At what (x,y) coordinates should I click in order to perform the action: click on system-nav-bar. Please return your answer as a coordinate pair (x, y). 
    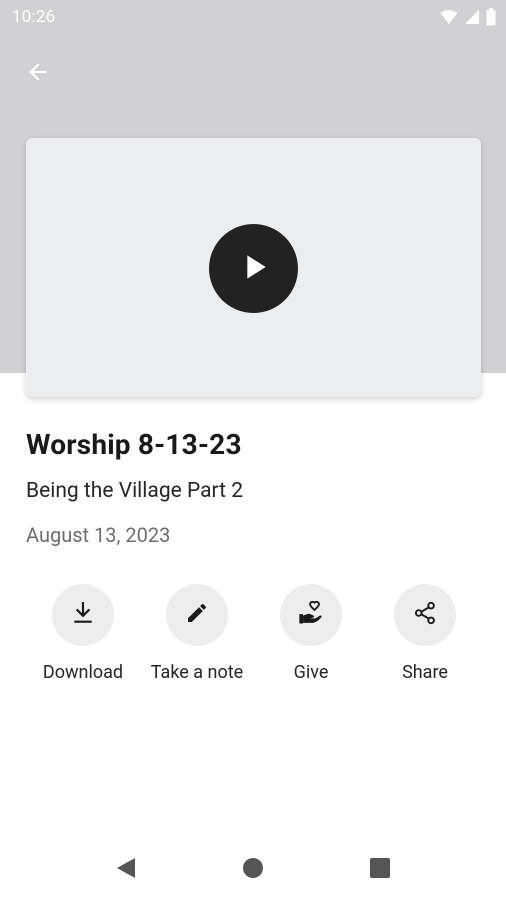
    Looking at the image, I should click on (253, 870).